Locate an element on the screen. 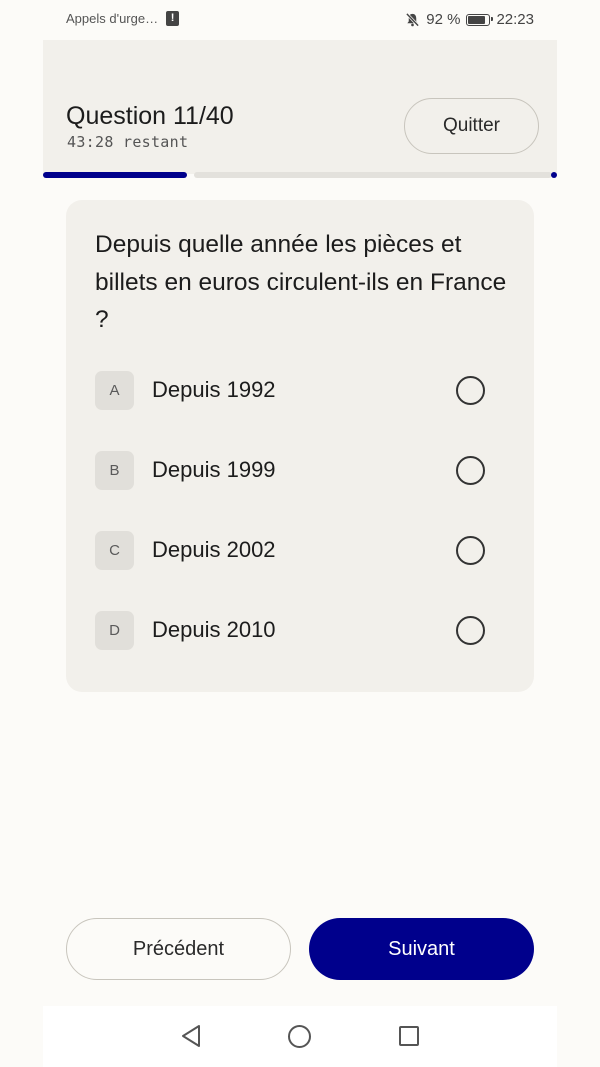  system-nav-bar is located at coordinates (300, 1036).